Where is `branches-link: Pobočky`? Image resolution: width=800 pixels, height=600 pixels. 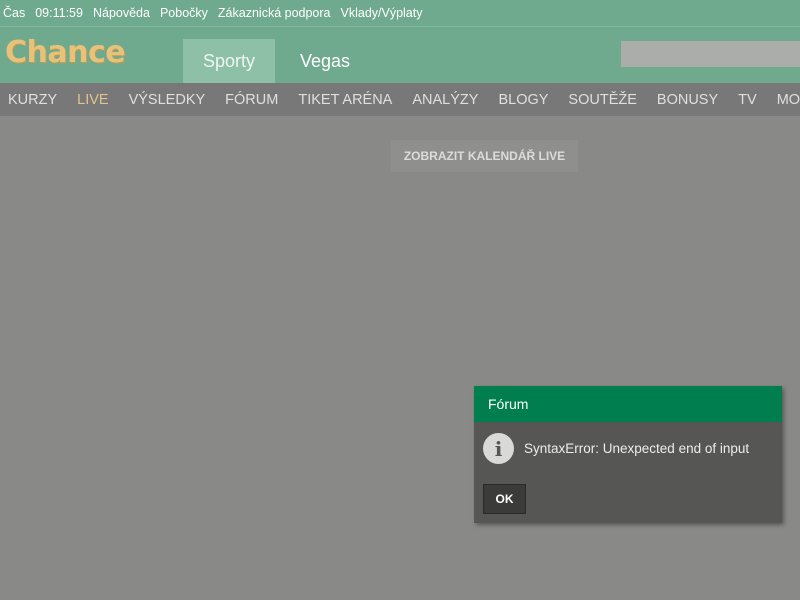 branches-link: Pobočky is located at coordinates (184, 13).